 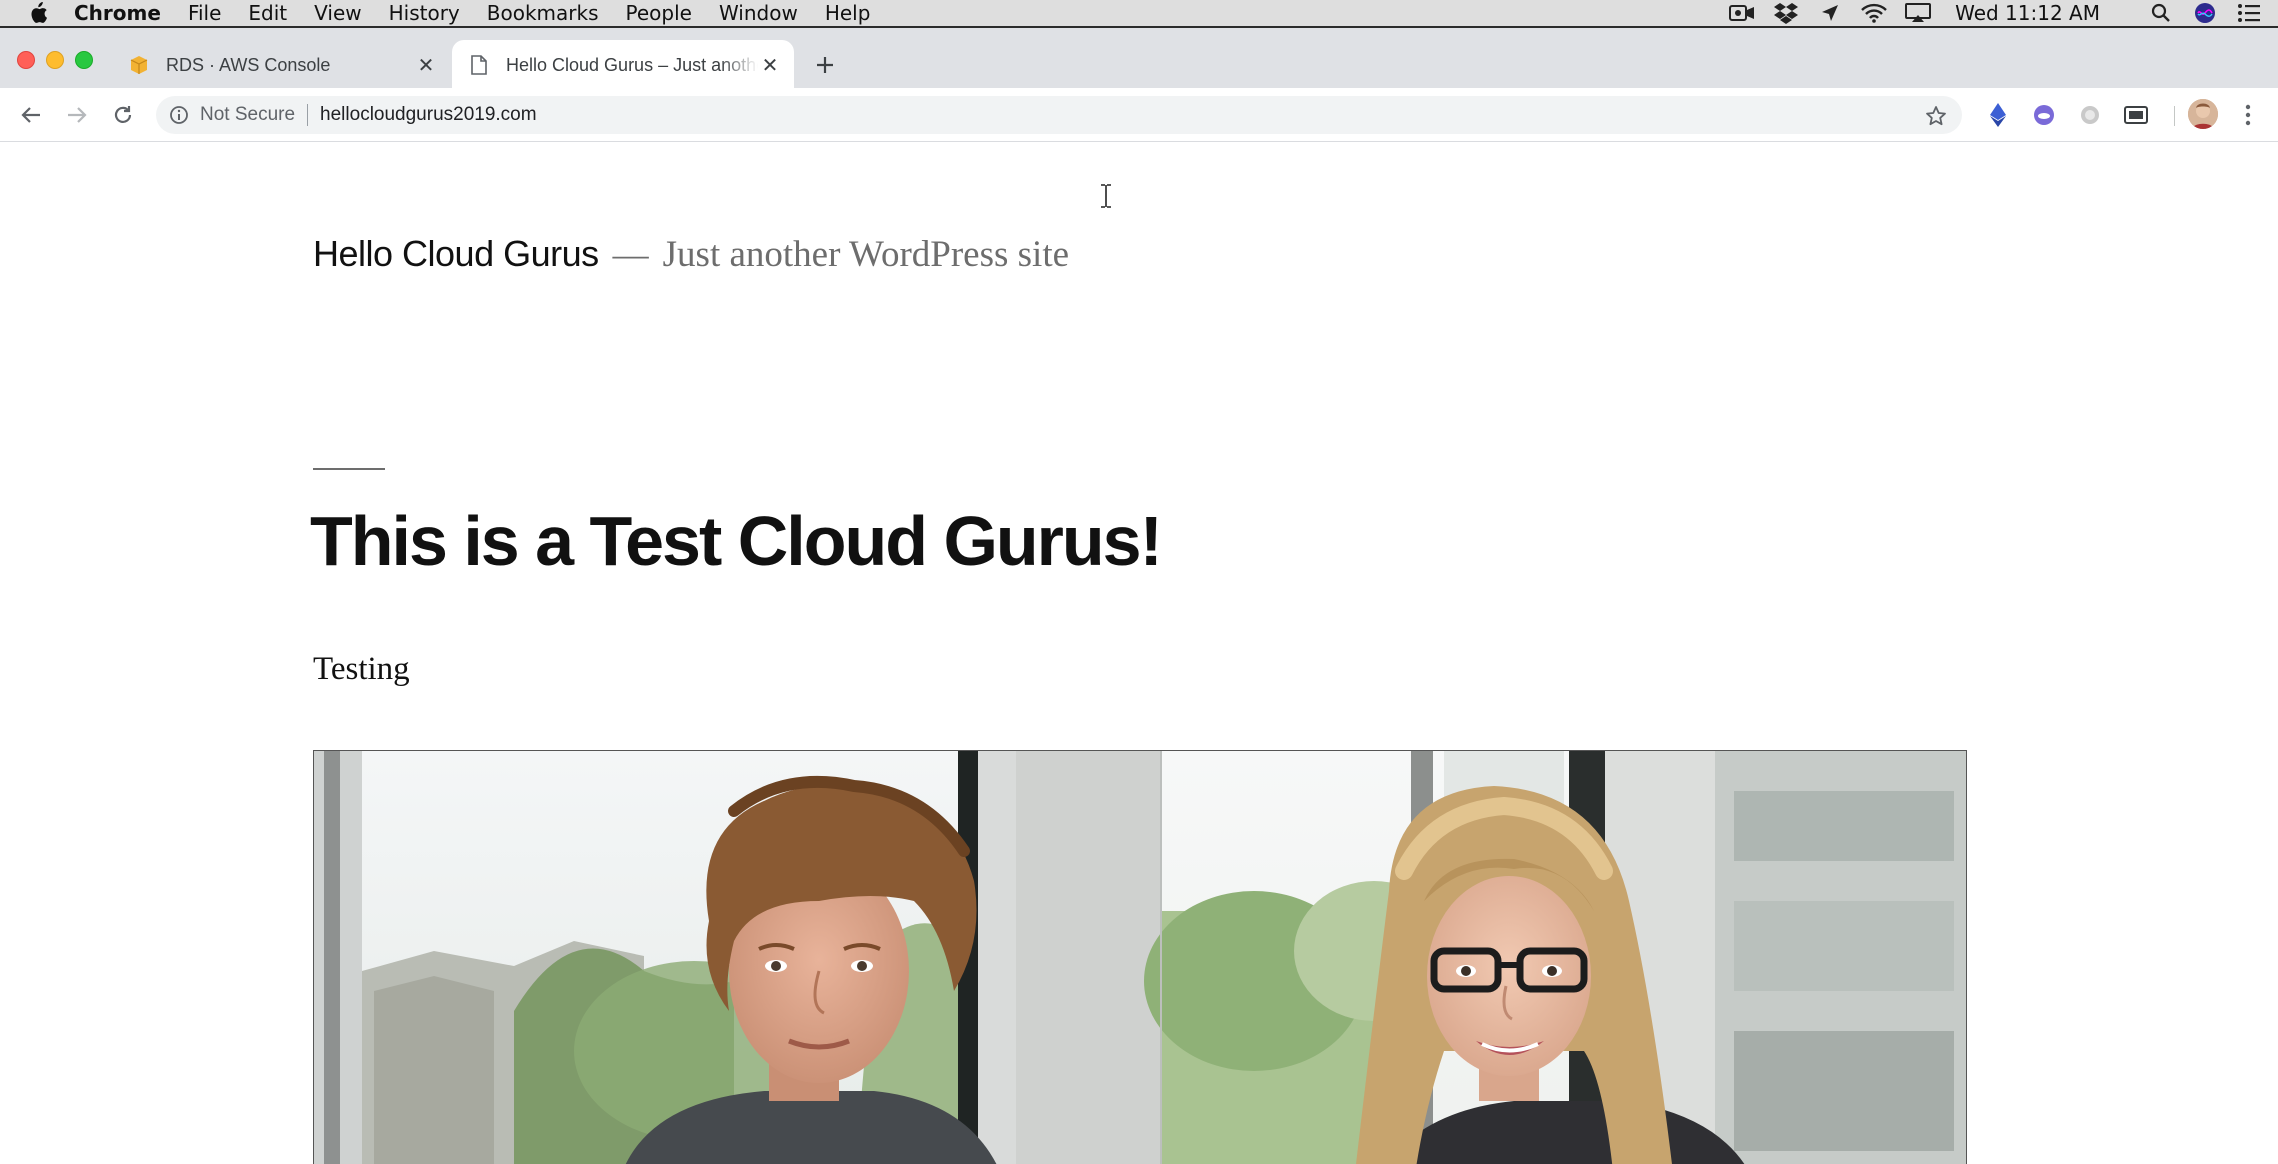 I want to click on menu-bookmarks: Bookmarks, so click(x=543, y=13).